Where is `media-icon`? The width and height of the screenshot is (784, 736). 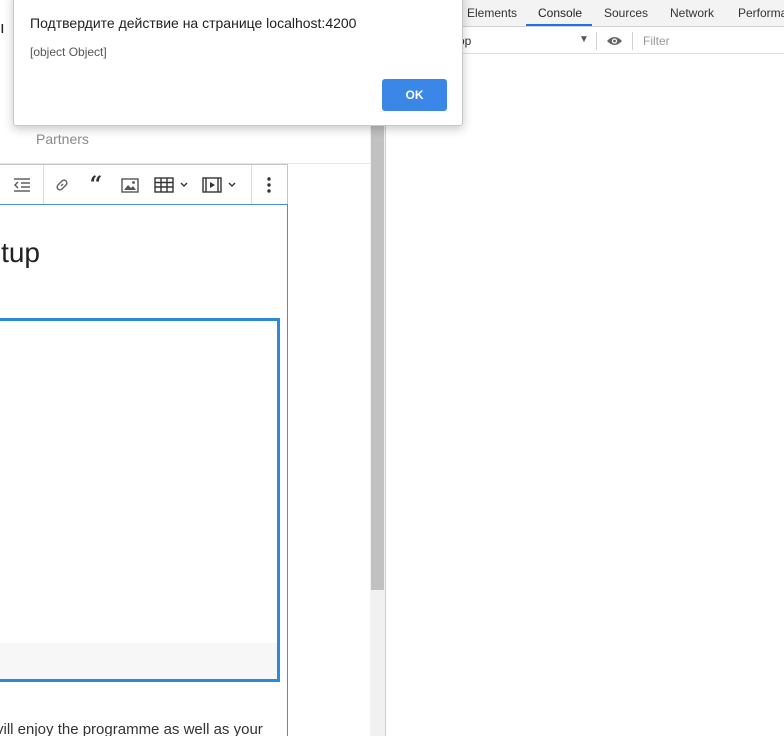 media-icon is located at coordinates (220, 185).